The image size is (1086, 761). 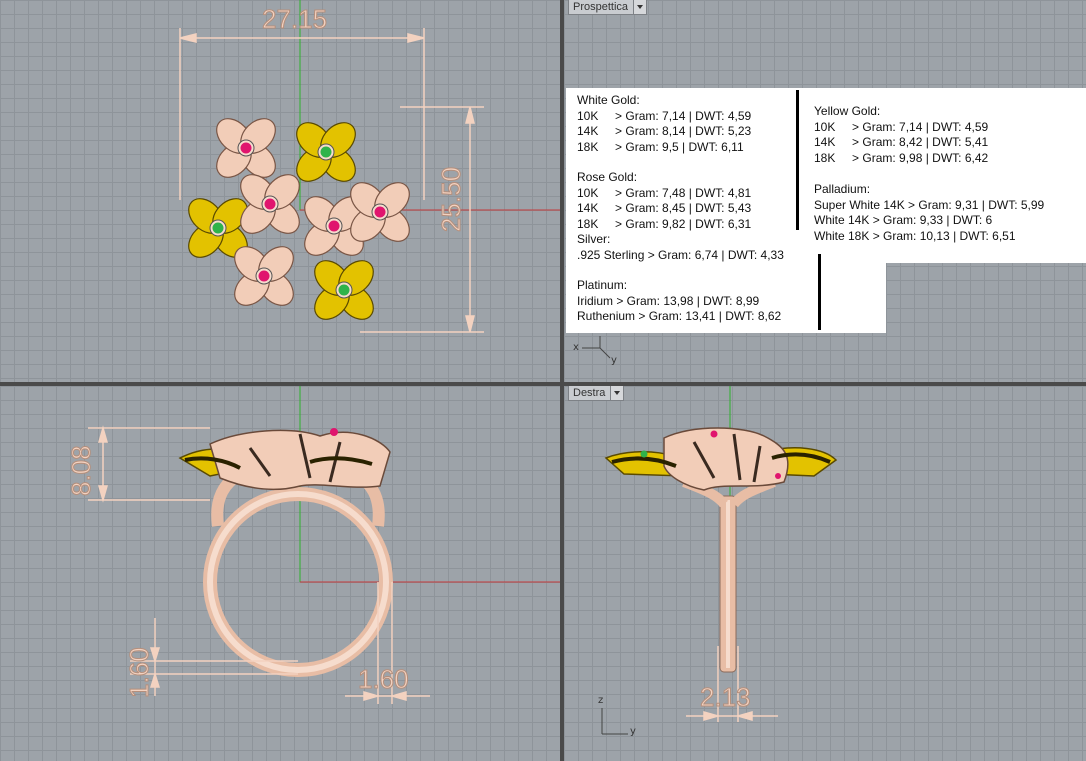 What do you see at coordinates (543, 384) in the screenshot?
I see `viewport-splitter-horizontal` at bounding box center [543, 384].